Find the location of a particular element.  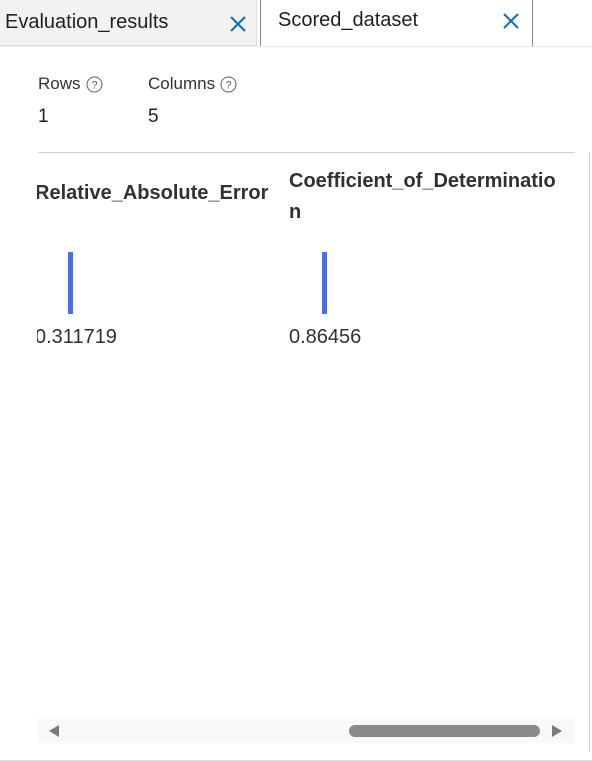

column-header: Relative_Absolute_Error is located at coordinates (171, 193).